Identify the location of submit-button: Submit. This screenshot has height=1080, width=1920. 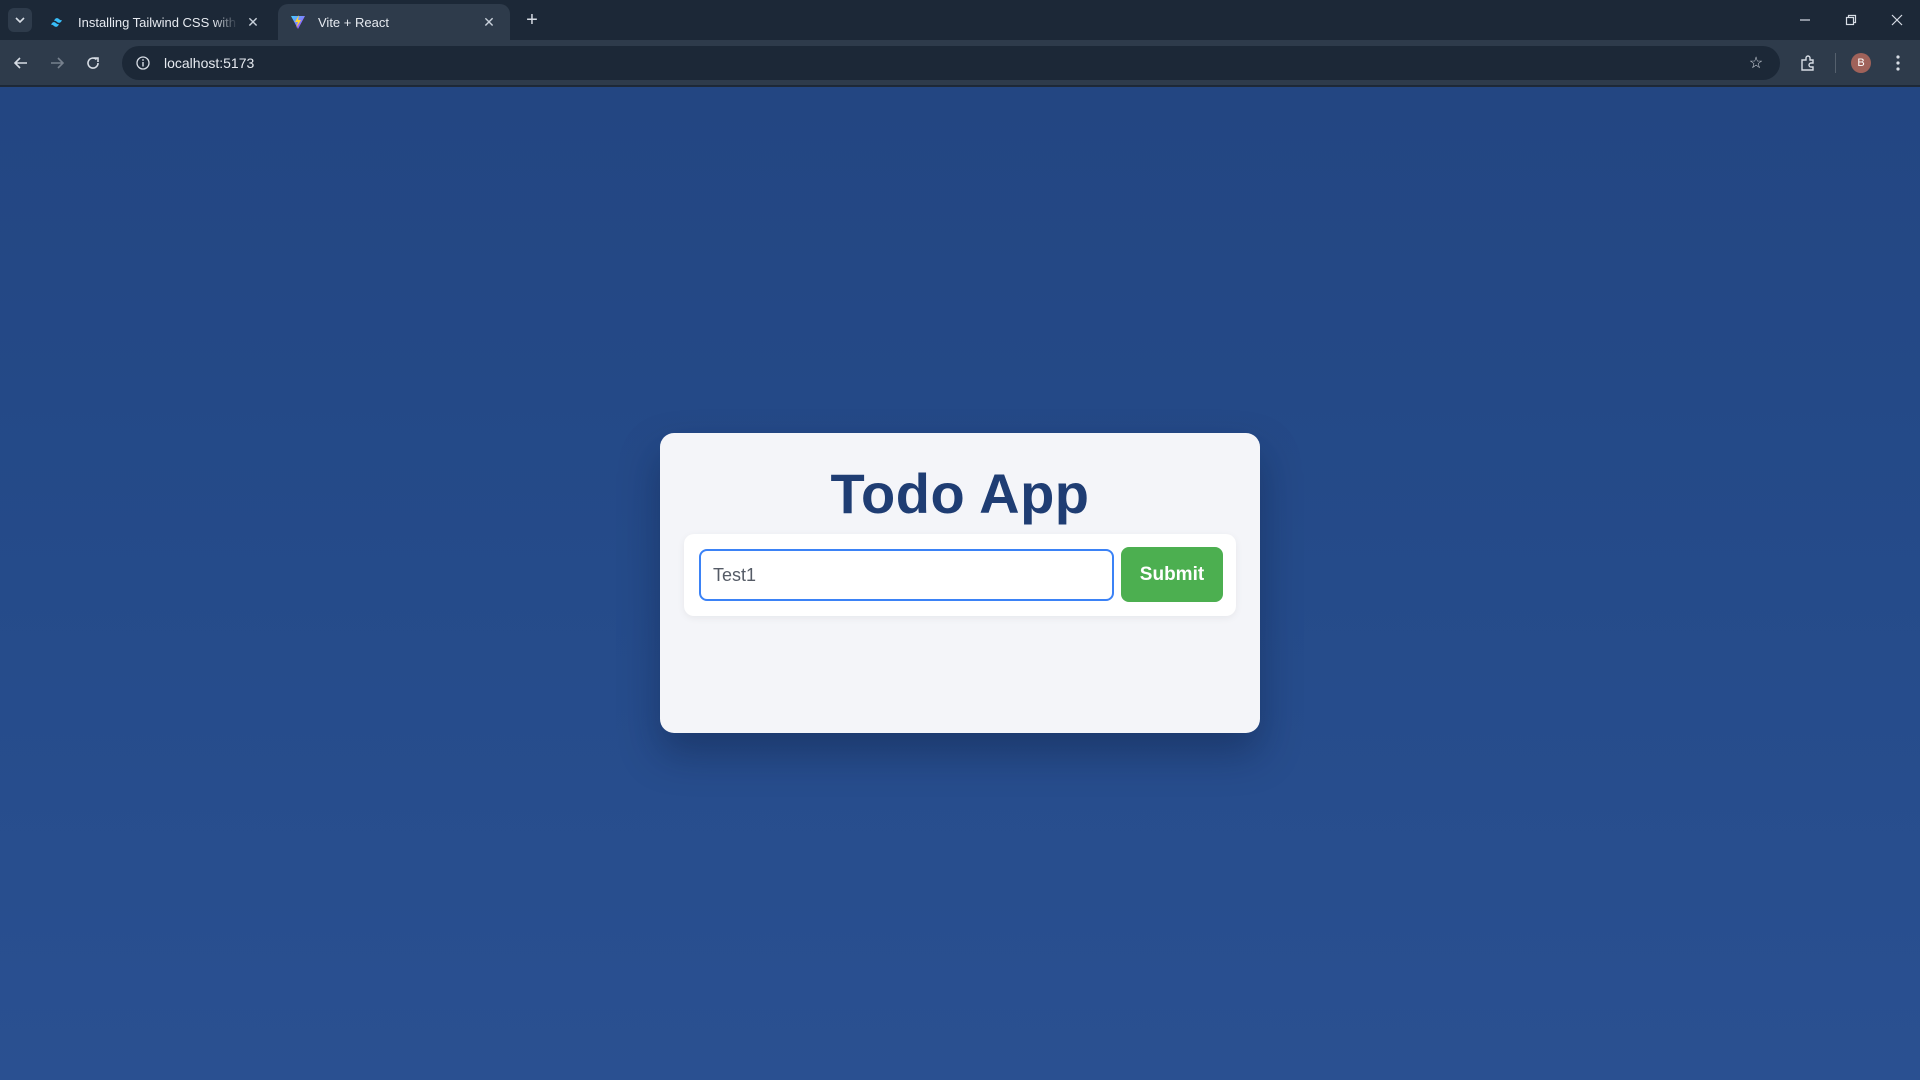
(1172, 574).